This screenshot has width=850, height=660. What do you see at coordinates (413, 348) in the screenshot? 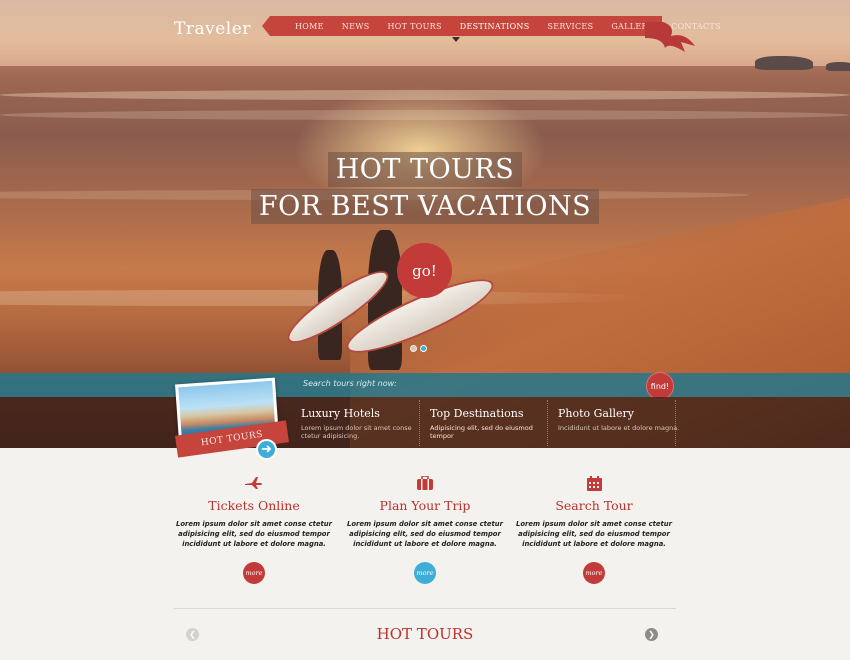
I see `slider-dot` at bounding box center [413, 348].